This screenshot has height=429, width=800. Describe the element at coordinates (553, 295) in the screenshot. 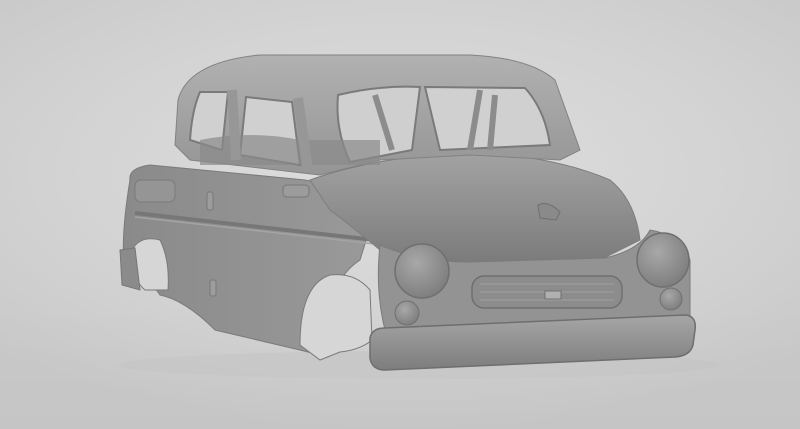

I see `grille-badge` at that location.